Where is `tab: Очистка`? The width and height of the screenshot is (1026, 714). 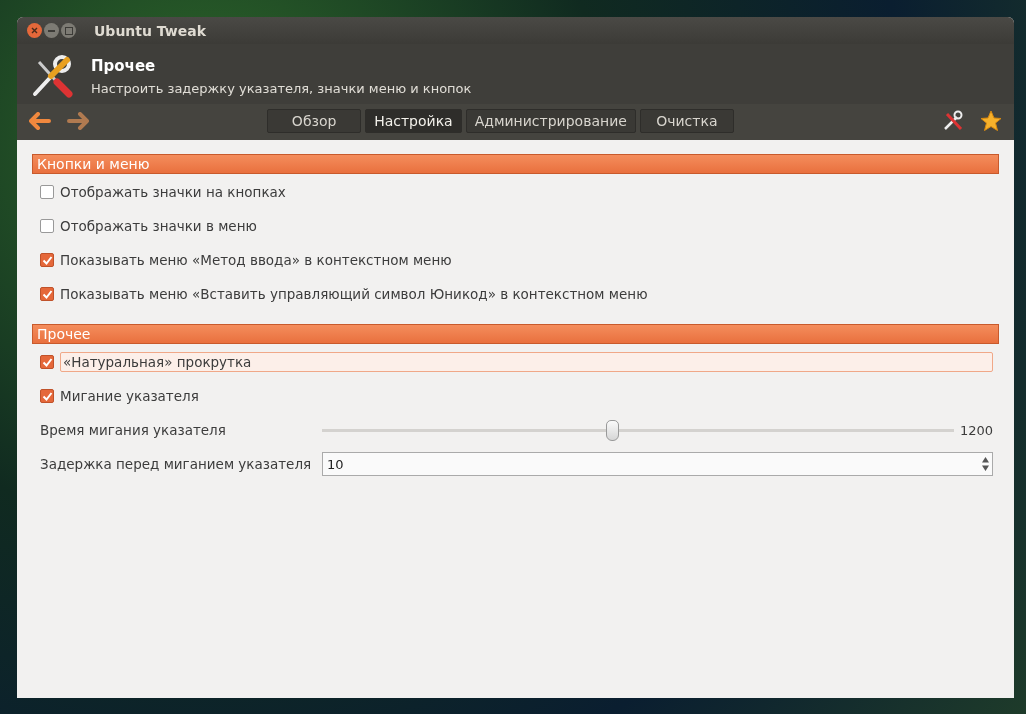
tab: Очистка is located at coordinates (686, 121).